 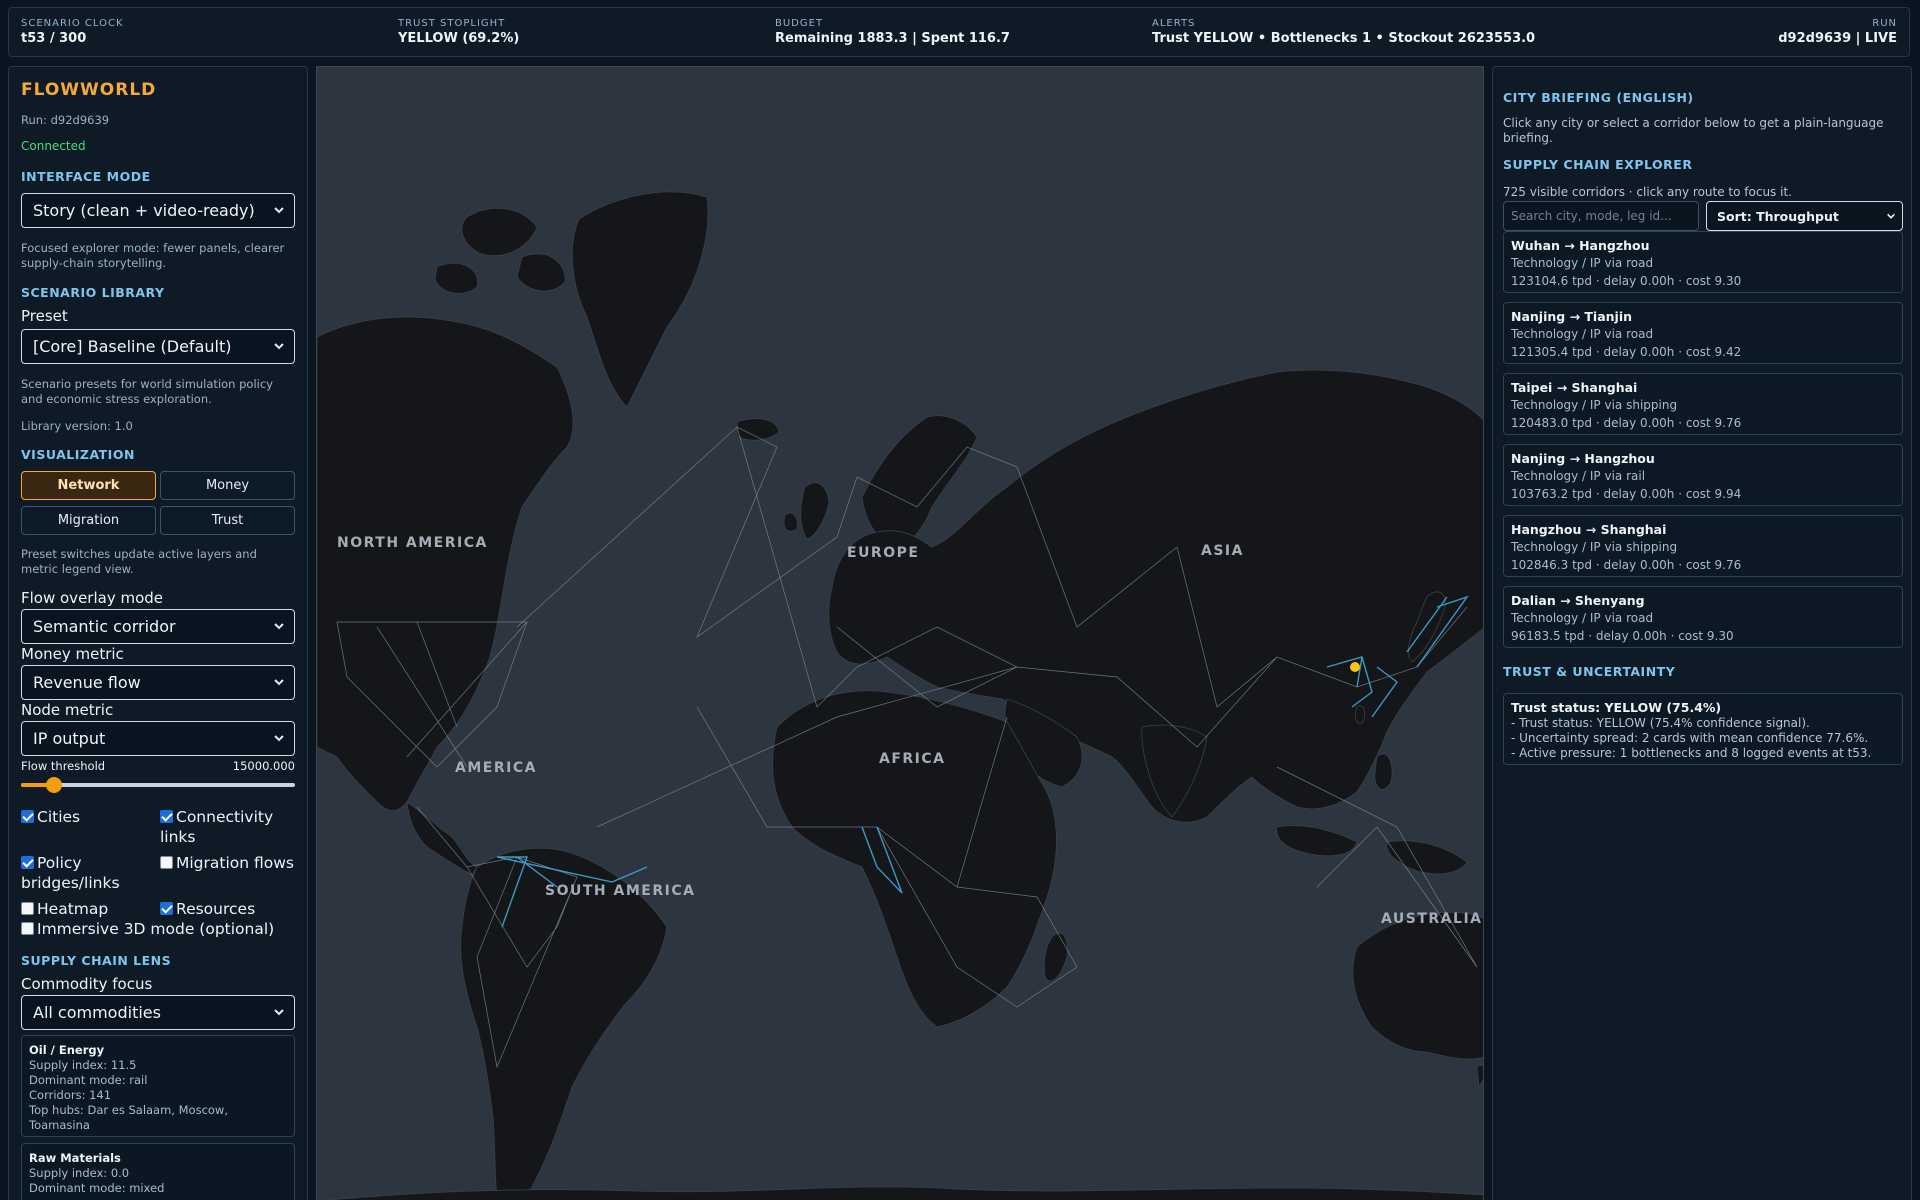 I want to click on flow-threshold-value: 15000.000, so click(x=263, y=766).